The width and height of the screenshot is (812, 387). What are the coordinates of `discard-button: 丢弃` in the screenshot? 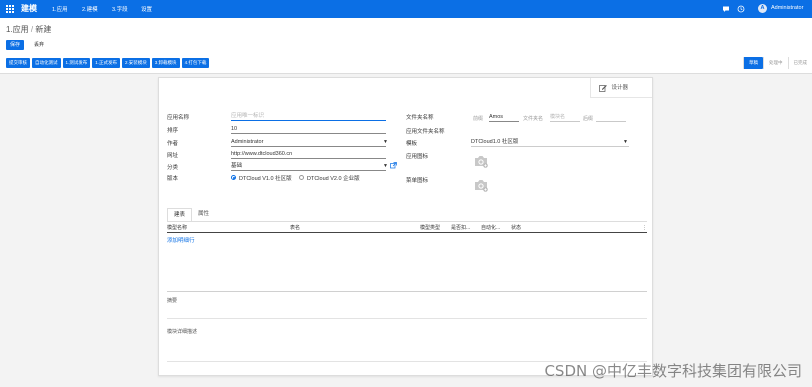 It's located at (39, 45).